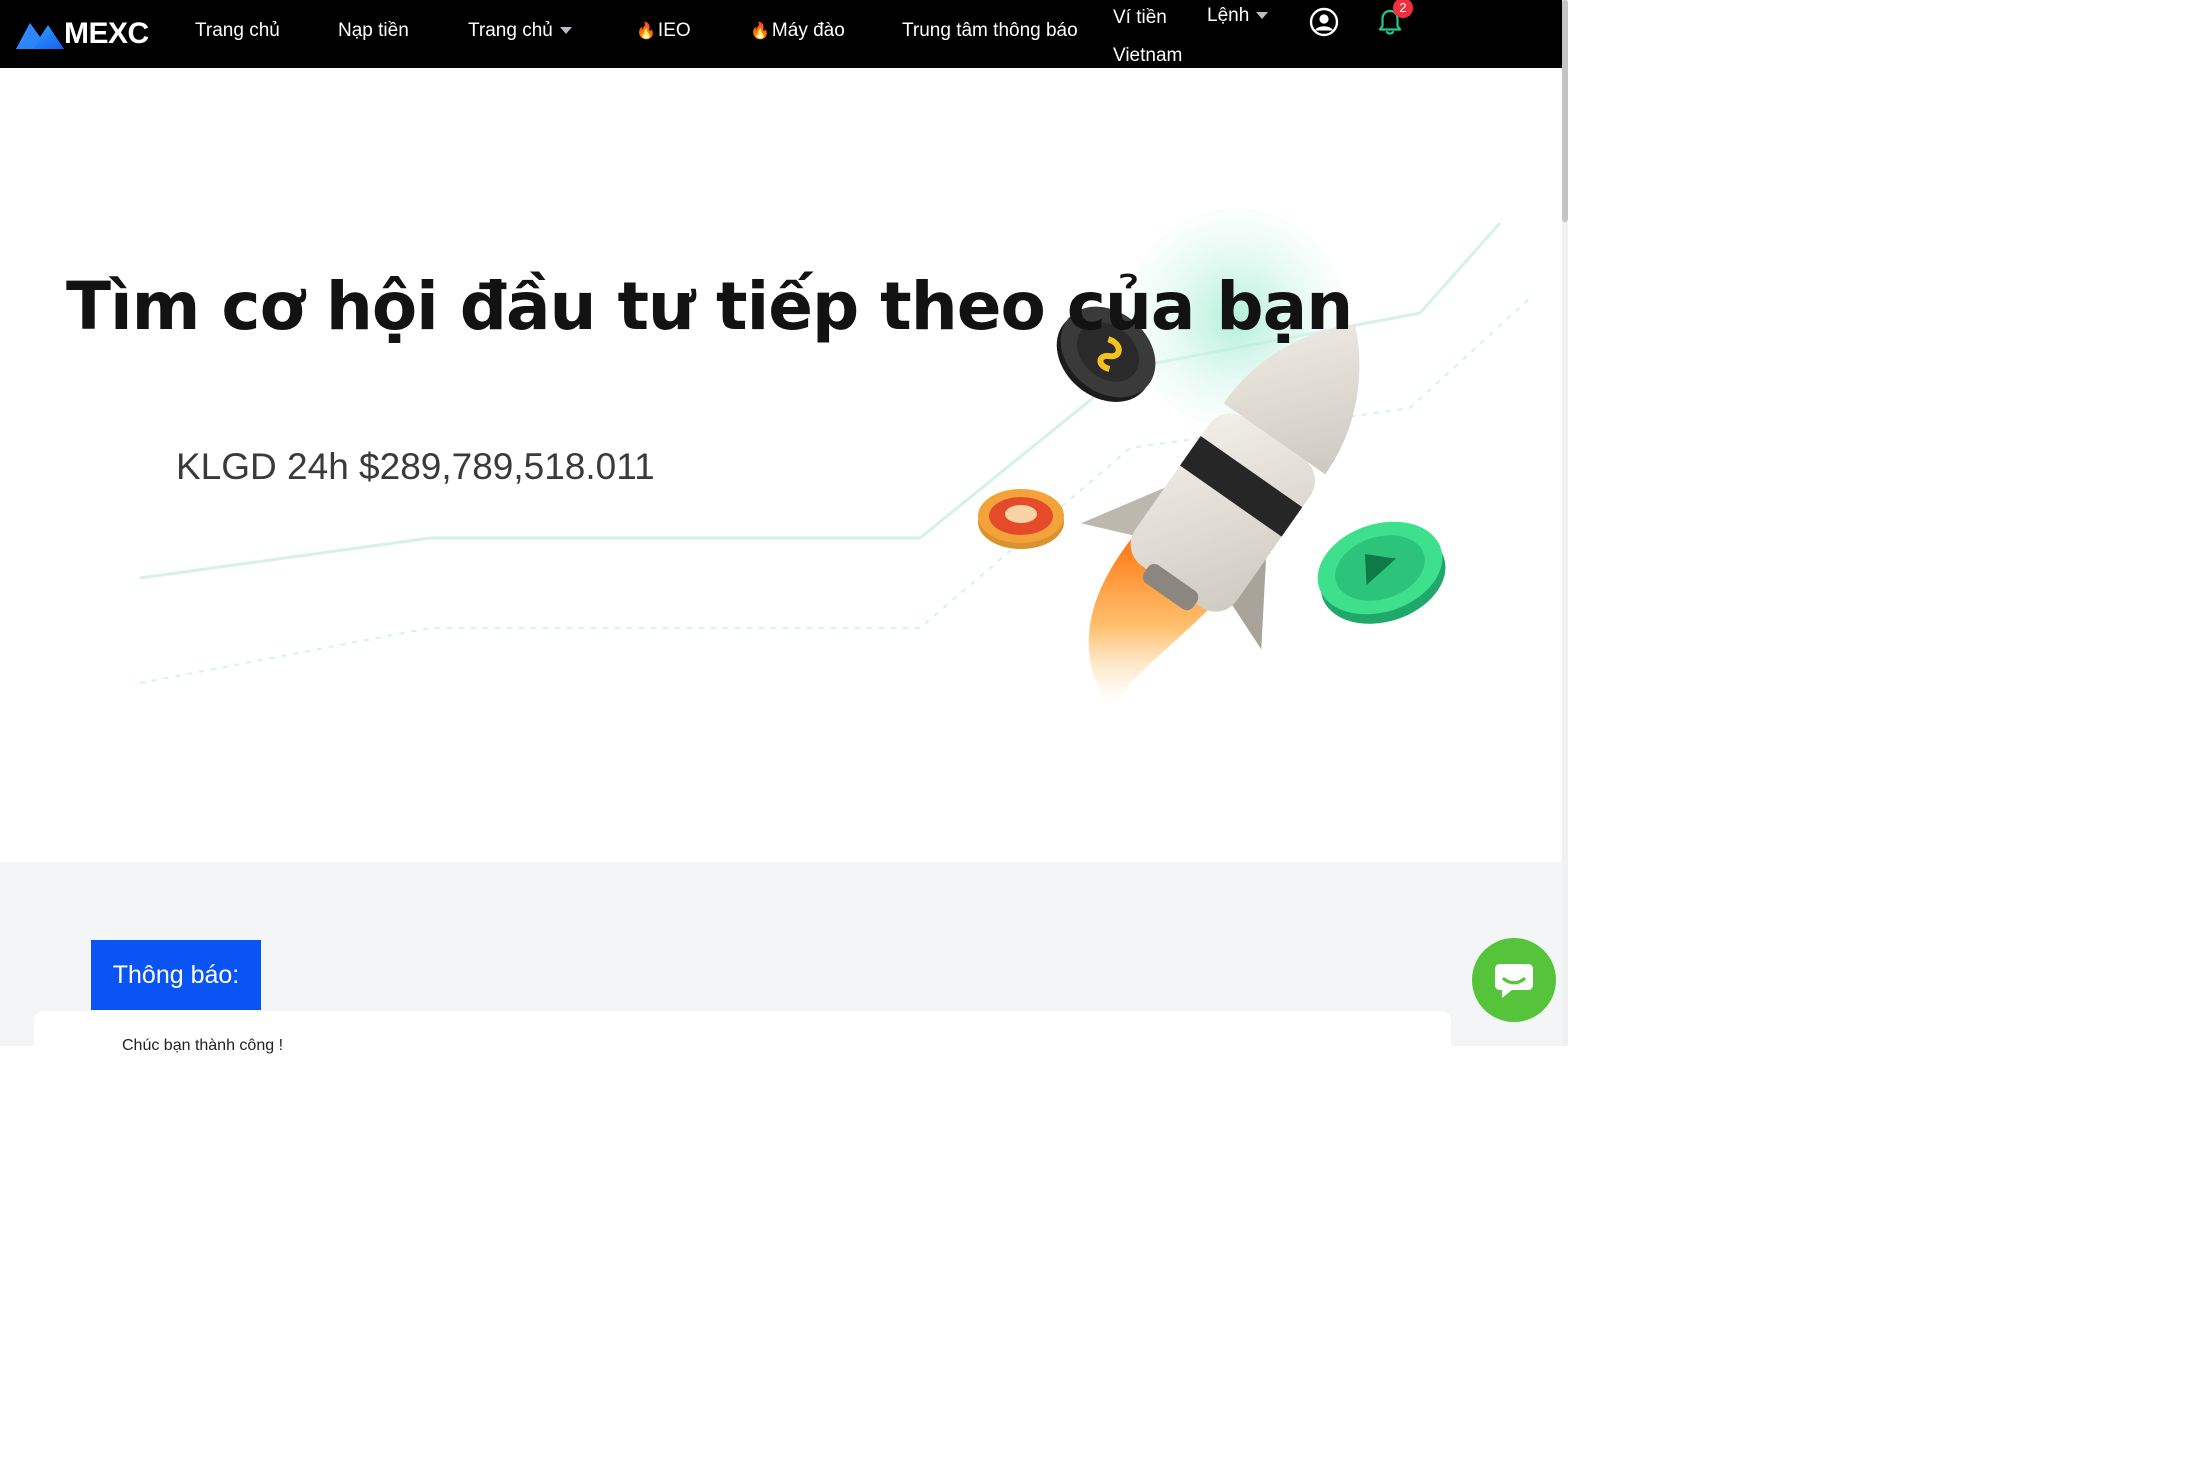  Describe the element at coordinates (1147, 40) in the screenshot. I see `wallet-region-block: Ví tiền Vietnam` at that location.